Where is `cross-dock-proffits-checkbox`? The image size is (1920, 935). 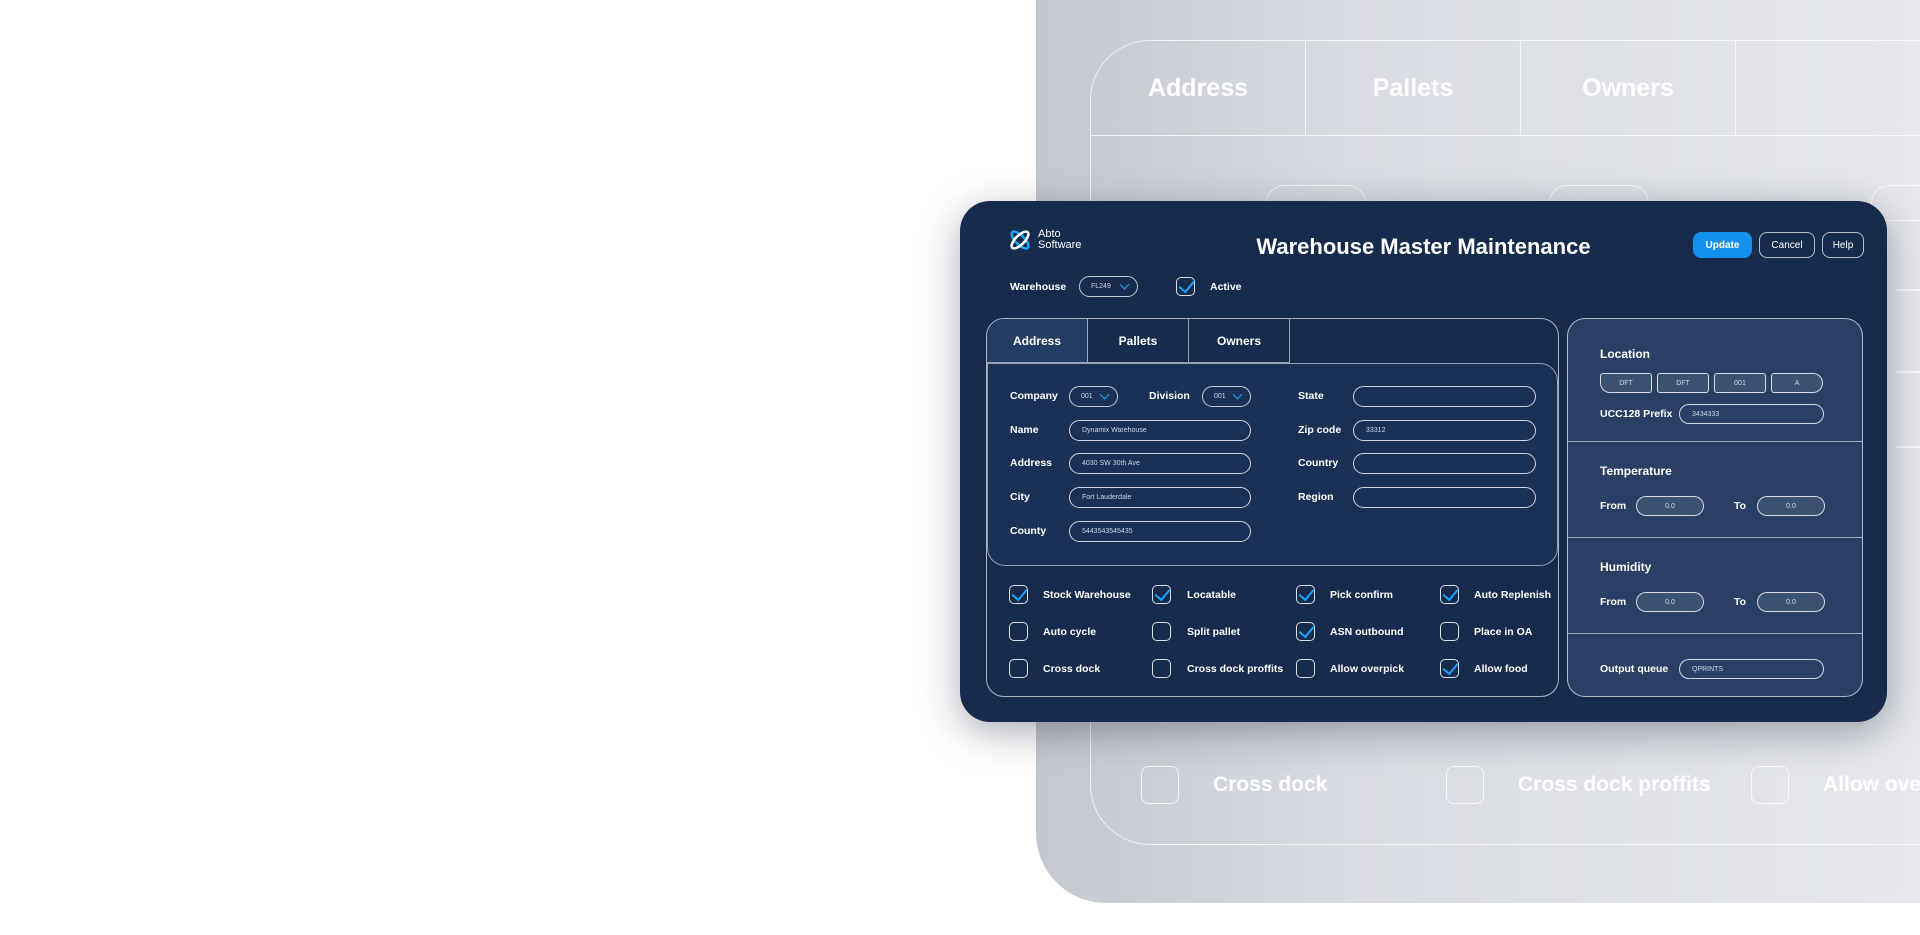 cross-dock-proffits-checkbox is located at coordinates (1161, 668).